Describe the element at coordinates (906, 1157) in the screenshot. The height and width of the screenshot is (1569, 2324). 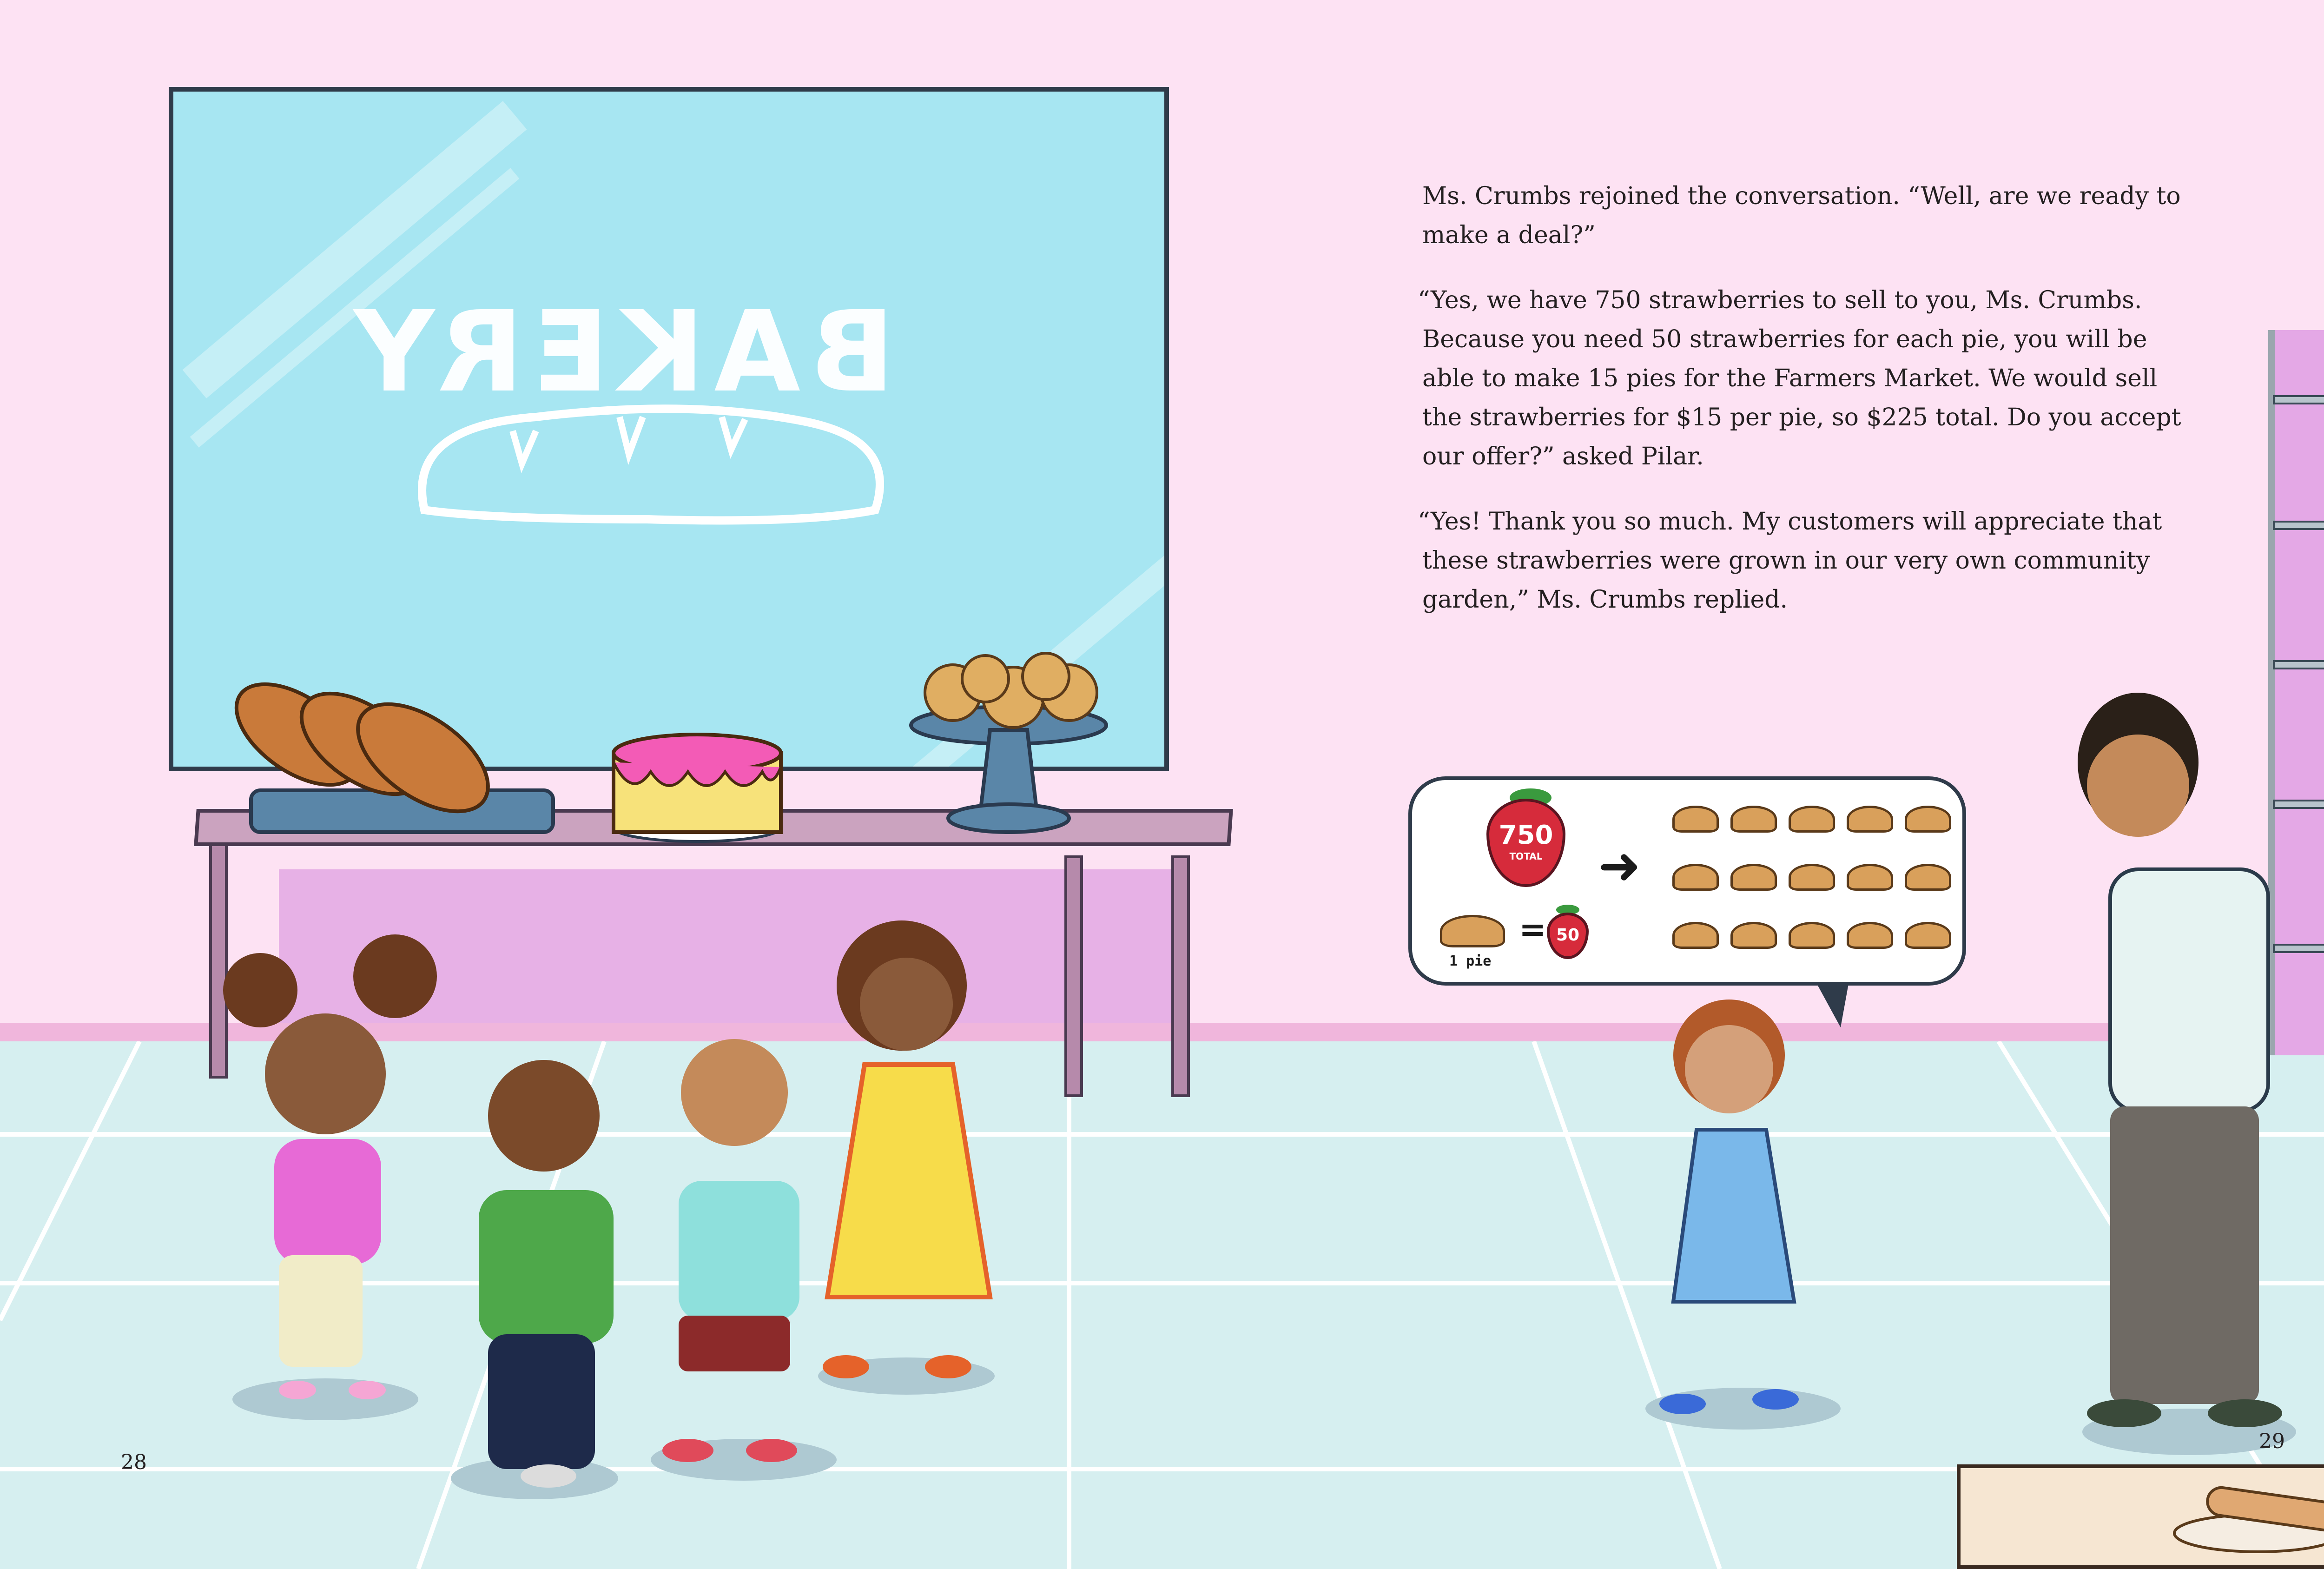
I see `girl-yellow-dress-character` at that location.